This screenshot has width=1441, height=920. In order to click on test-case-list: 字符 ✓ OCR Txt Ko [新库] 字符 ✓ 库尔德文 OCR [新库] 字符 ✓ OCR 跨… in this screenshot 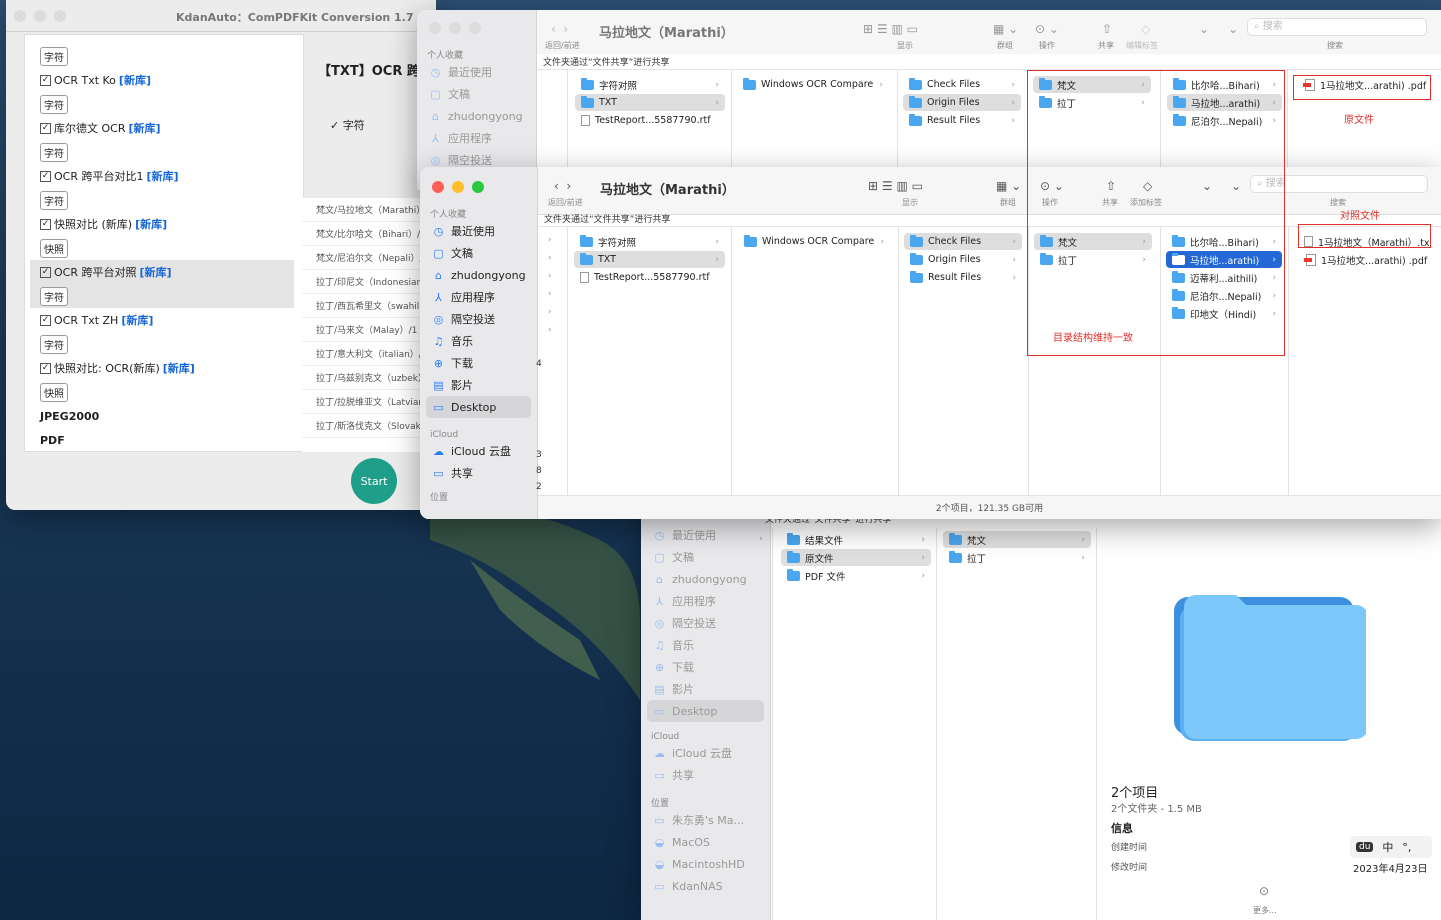, I will do `click(162, 247)`.